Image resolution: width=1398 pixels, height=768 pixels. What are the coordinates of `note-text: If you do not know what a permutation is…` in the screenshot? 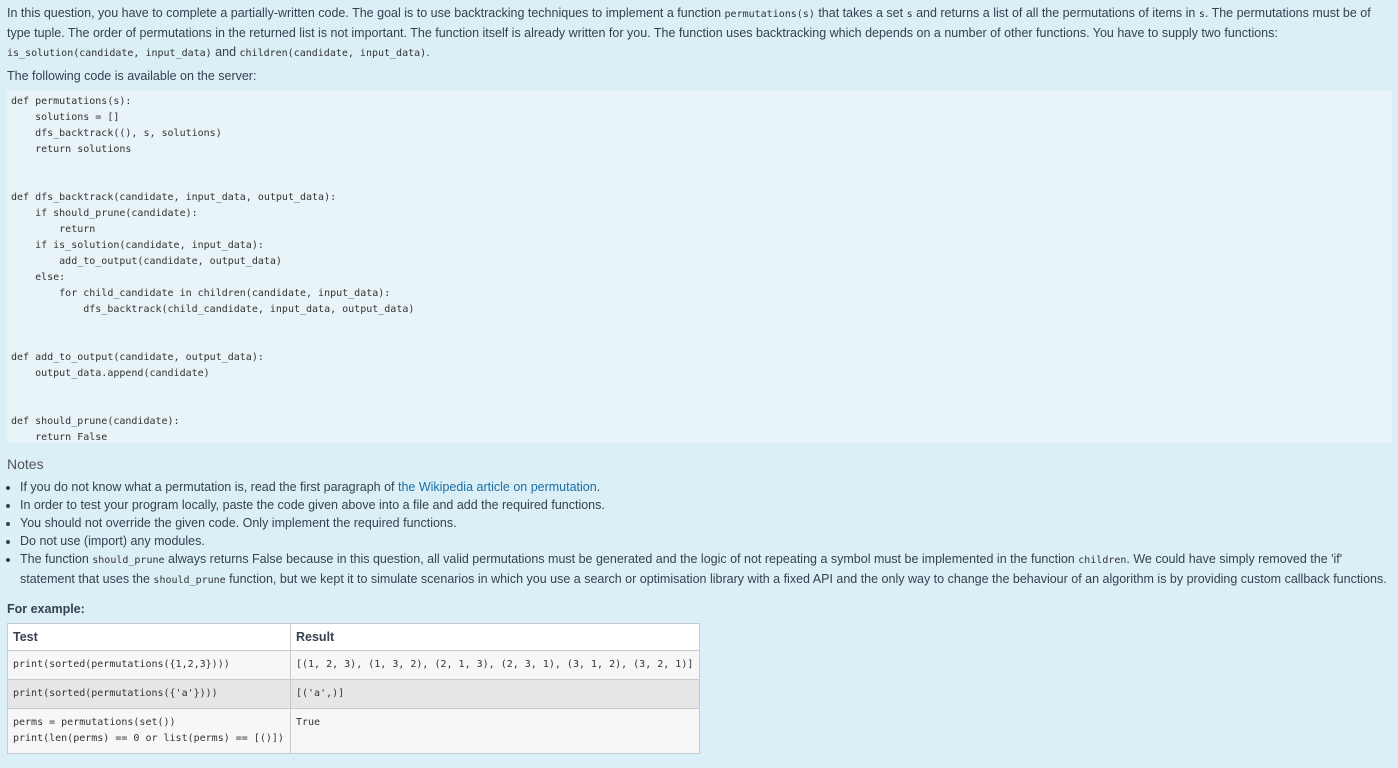 It's located at (209, 487).